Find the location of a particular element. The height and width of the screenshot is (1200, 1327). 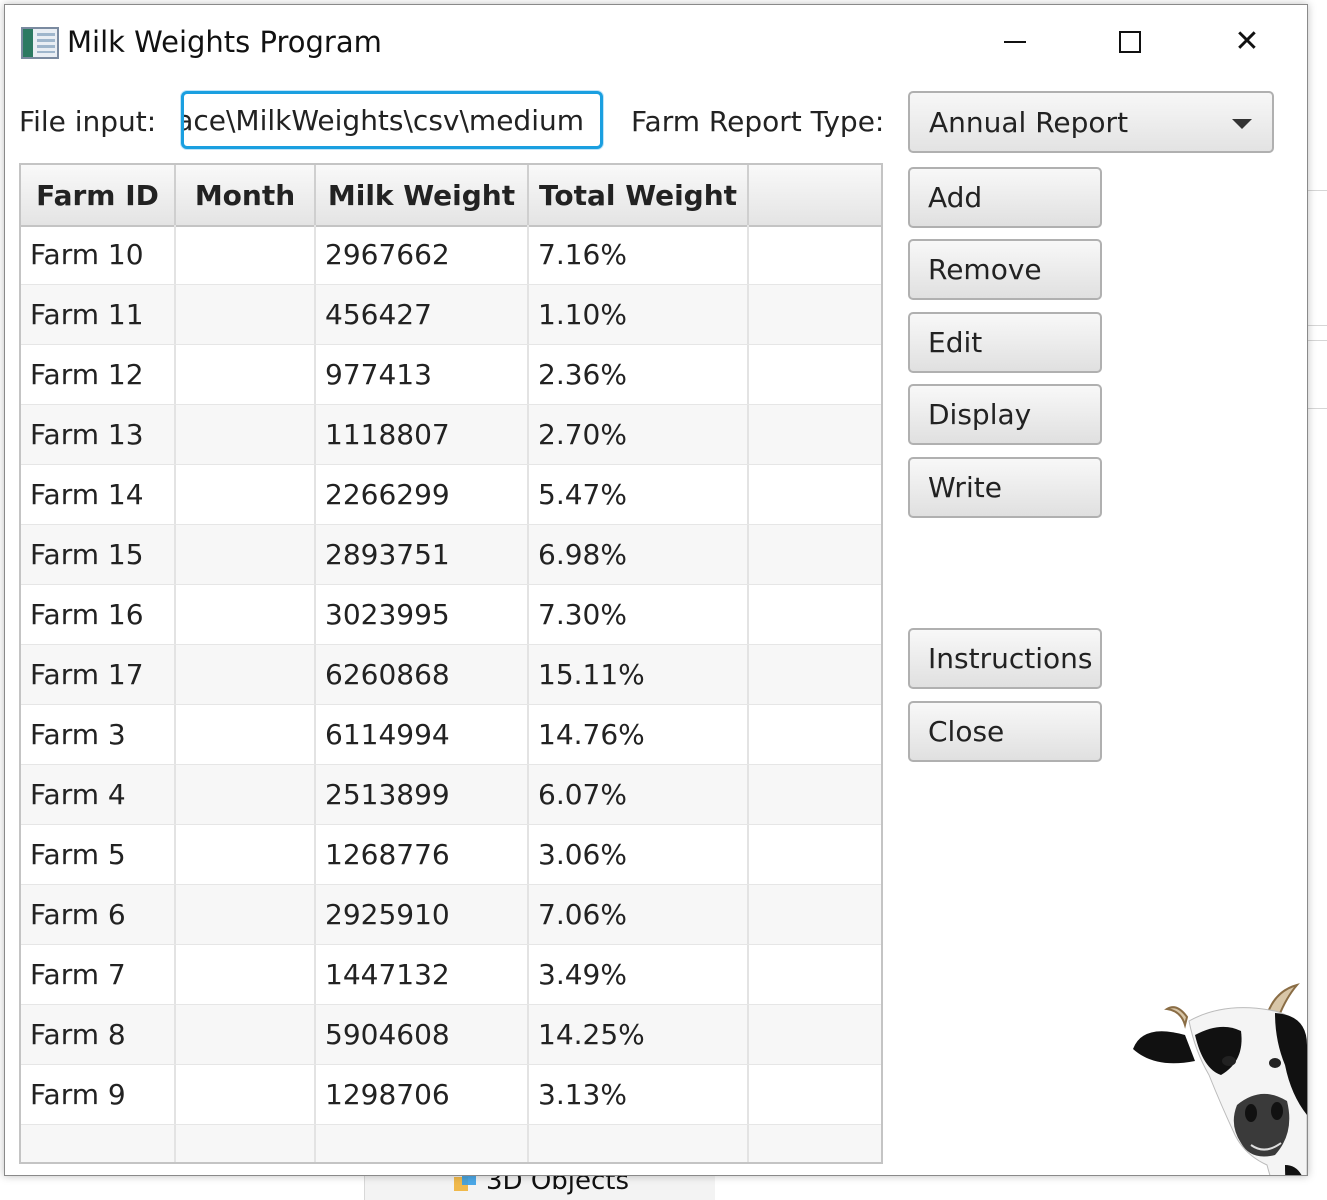

column-header-milk-weight: Milk Weight is located at coordinates (422, 195).